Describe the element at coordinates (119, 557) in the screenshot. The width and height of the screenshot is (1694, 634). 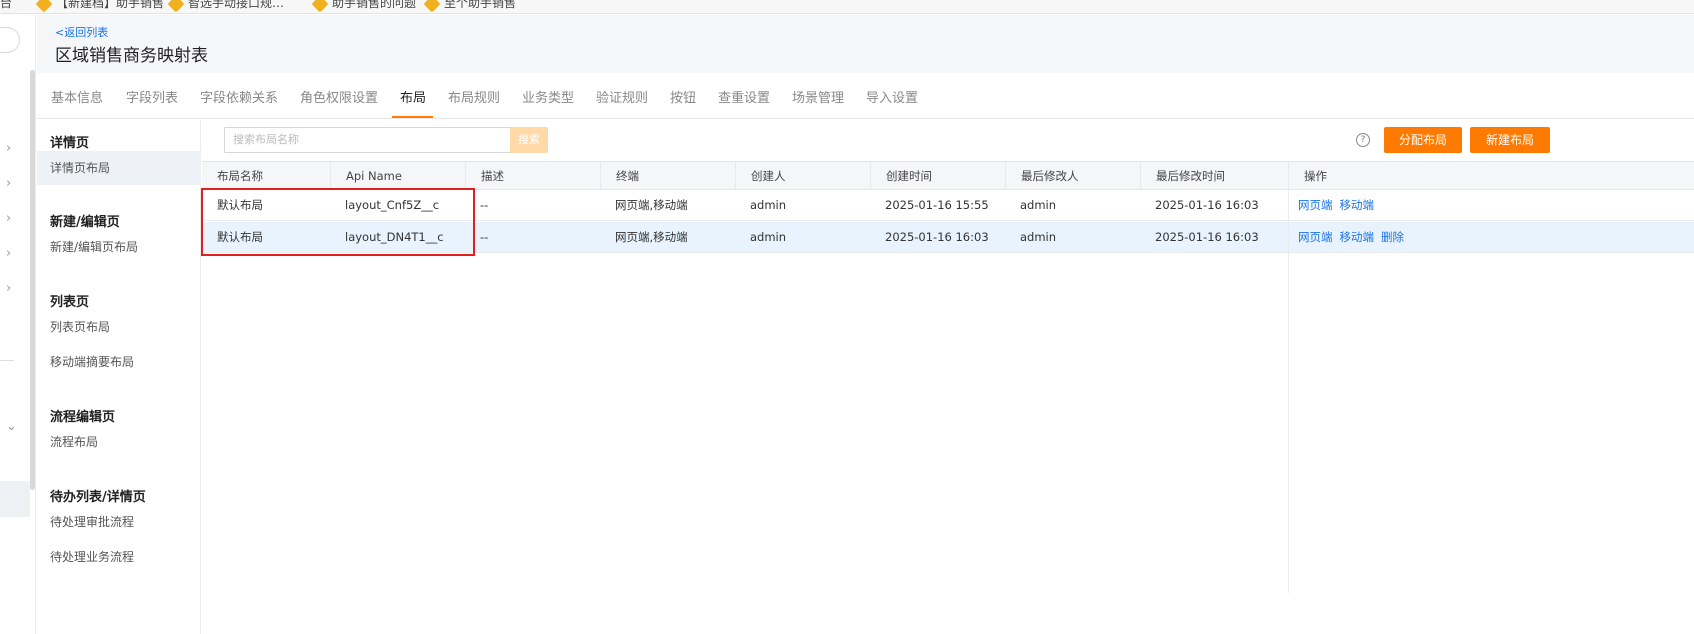
I see `sidebar-item-pending-business-flow: 待处理业务流程` at that location.